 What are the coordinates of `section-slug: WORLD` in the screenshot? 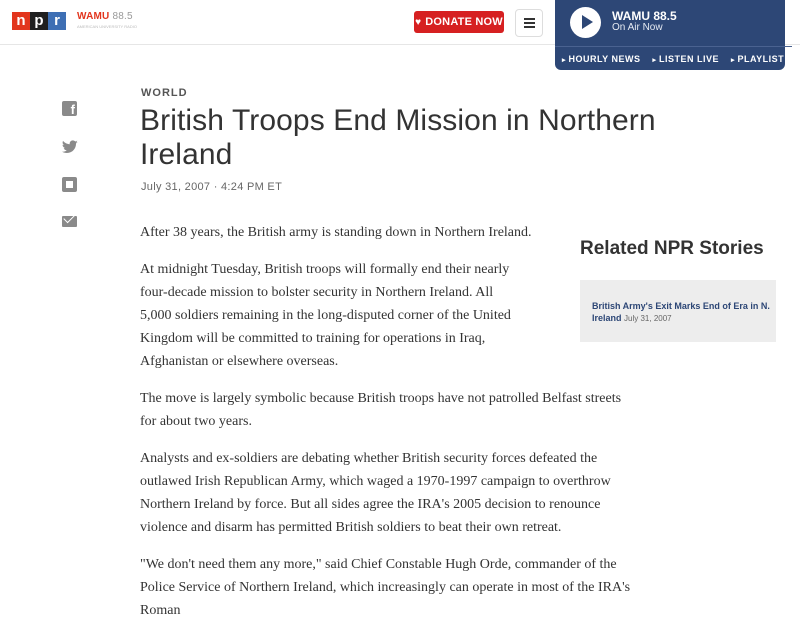 It's located at (164, 93).